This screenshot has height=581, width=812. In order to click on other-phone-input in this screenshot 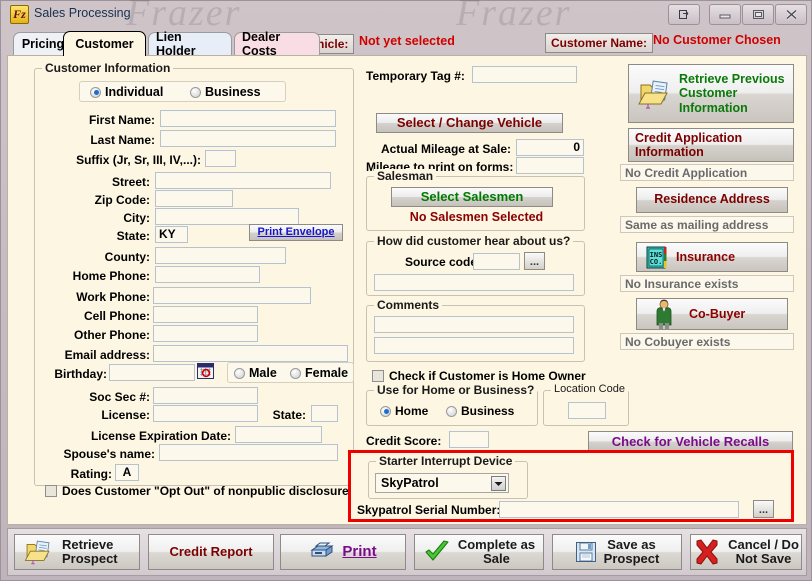, I will do `click(205, 333)`.